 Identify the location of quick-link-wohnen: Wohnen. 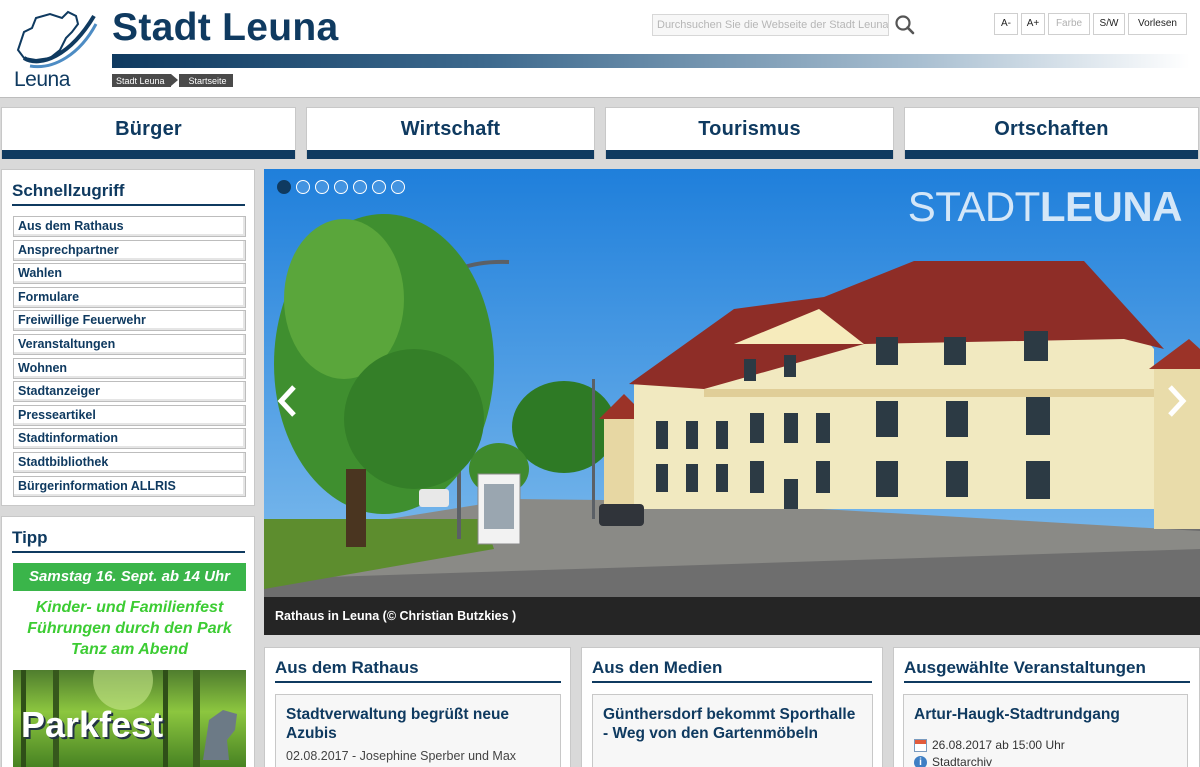
(129, 368).